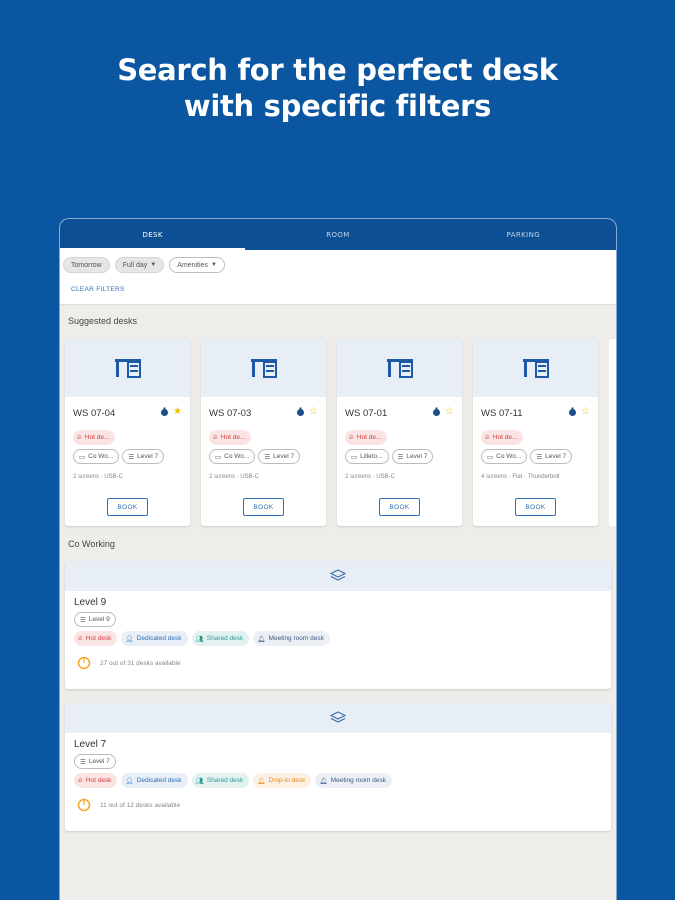 The width and height of the screenshot is (675, 900). Describe the element at coordinates (502, 413) in the screenshot. I see `desk-name: WS 07-11` at that location.